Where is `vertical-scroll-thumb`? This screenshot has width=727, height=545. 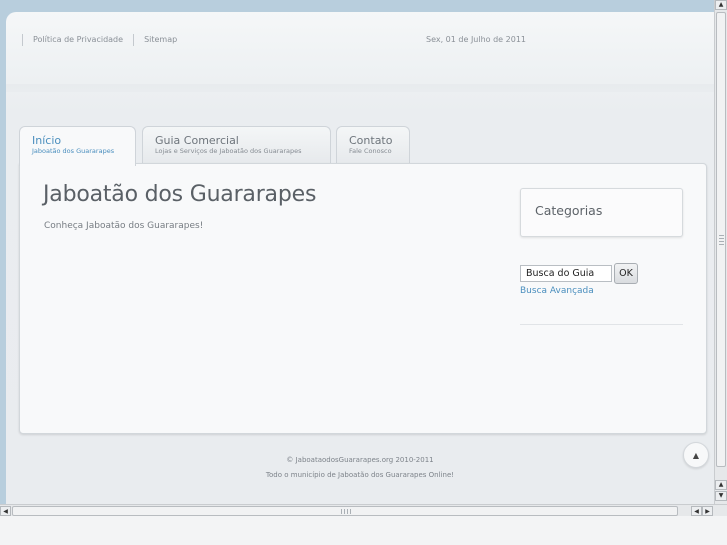
vertical-scroll-thumb is located at coordinates (721, 239).